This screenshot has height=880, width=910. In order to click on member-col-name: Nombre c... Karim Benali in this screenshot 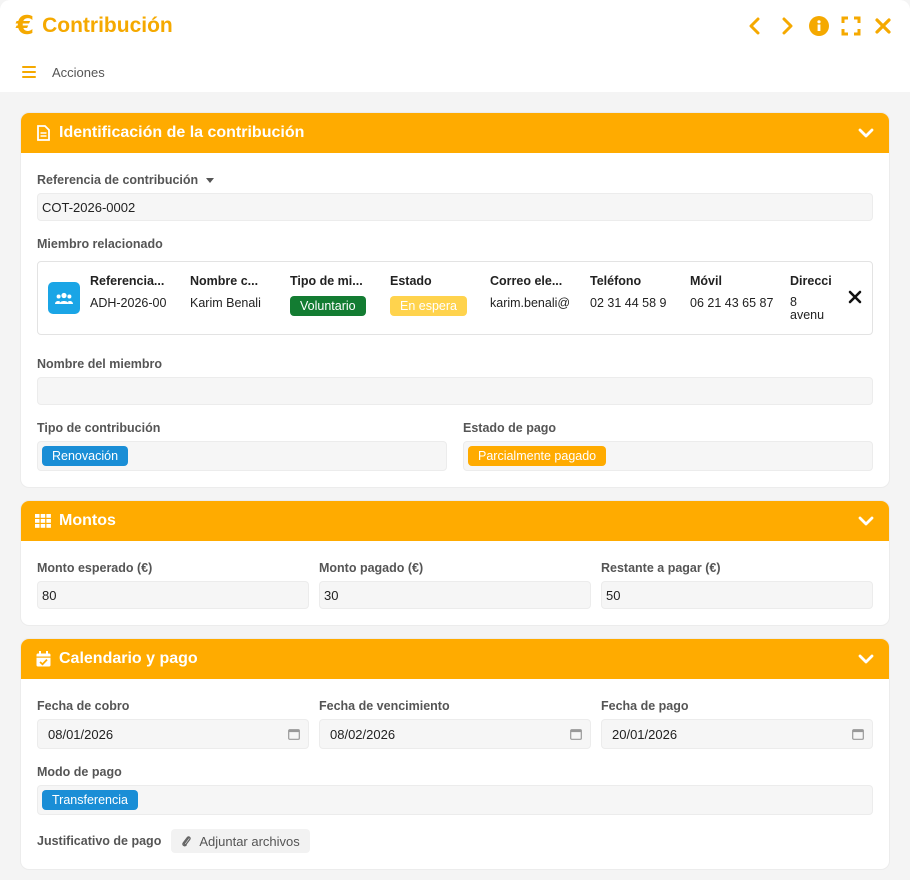, I will do `click(240, 298)`.